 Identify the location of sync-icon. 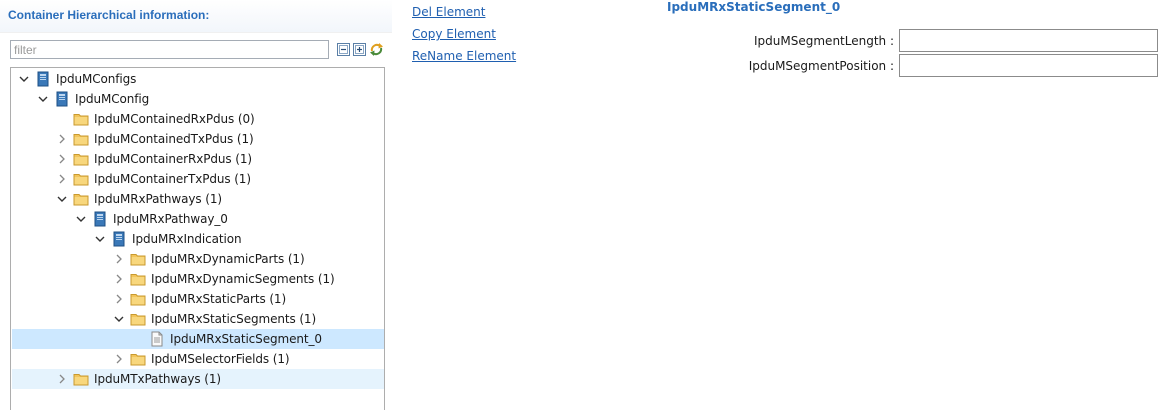
(376, 49).